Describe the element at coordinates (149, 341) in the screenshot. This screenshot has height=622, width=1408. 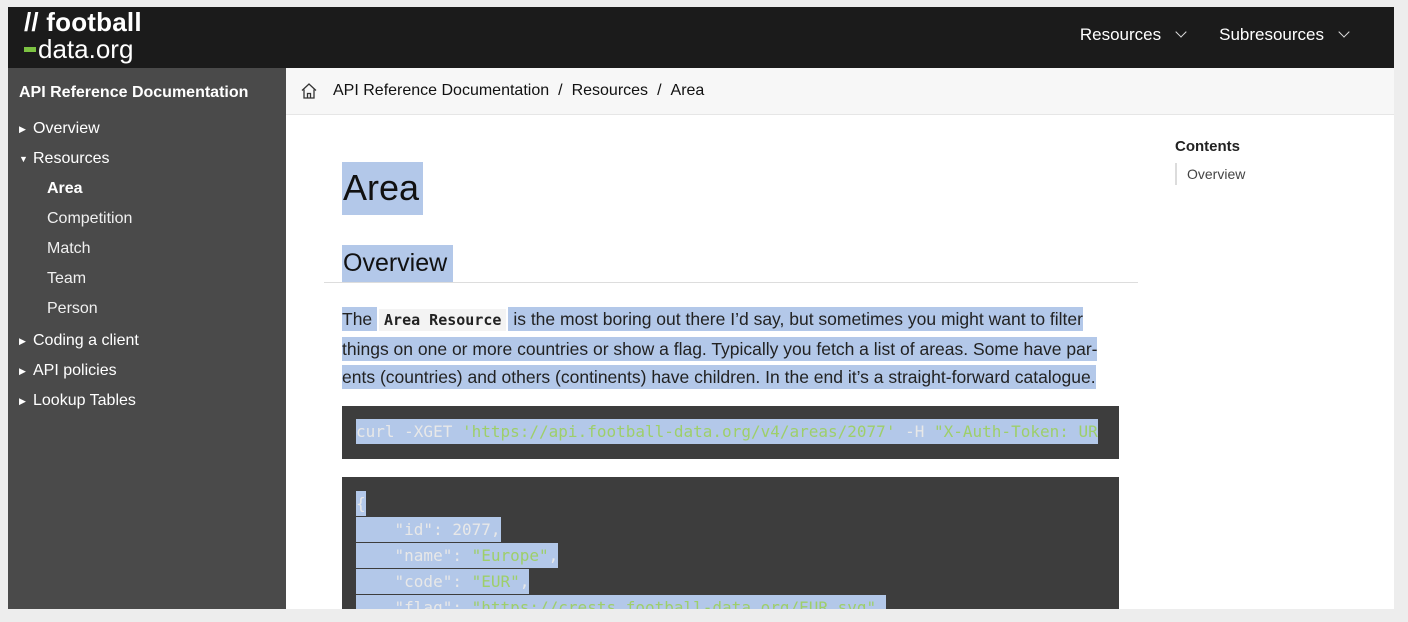
I see `sidebar-item-coding-a-client: ▶ Coding a client` at that location.